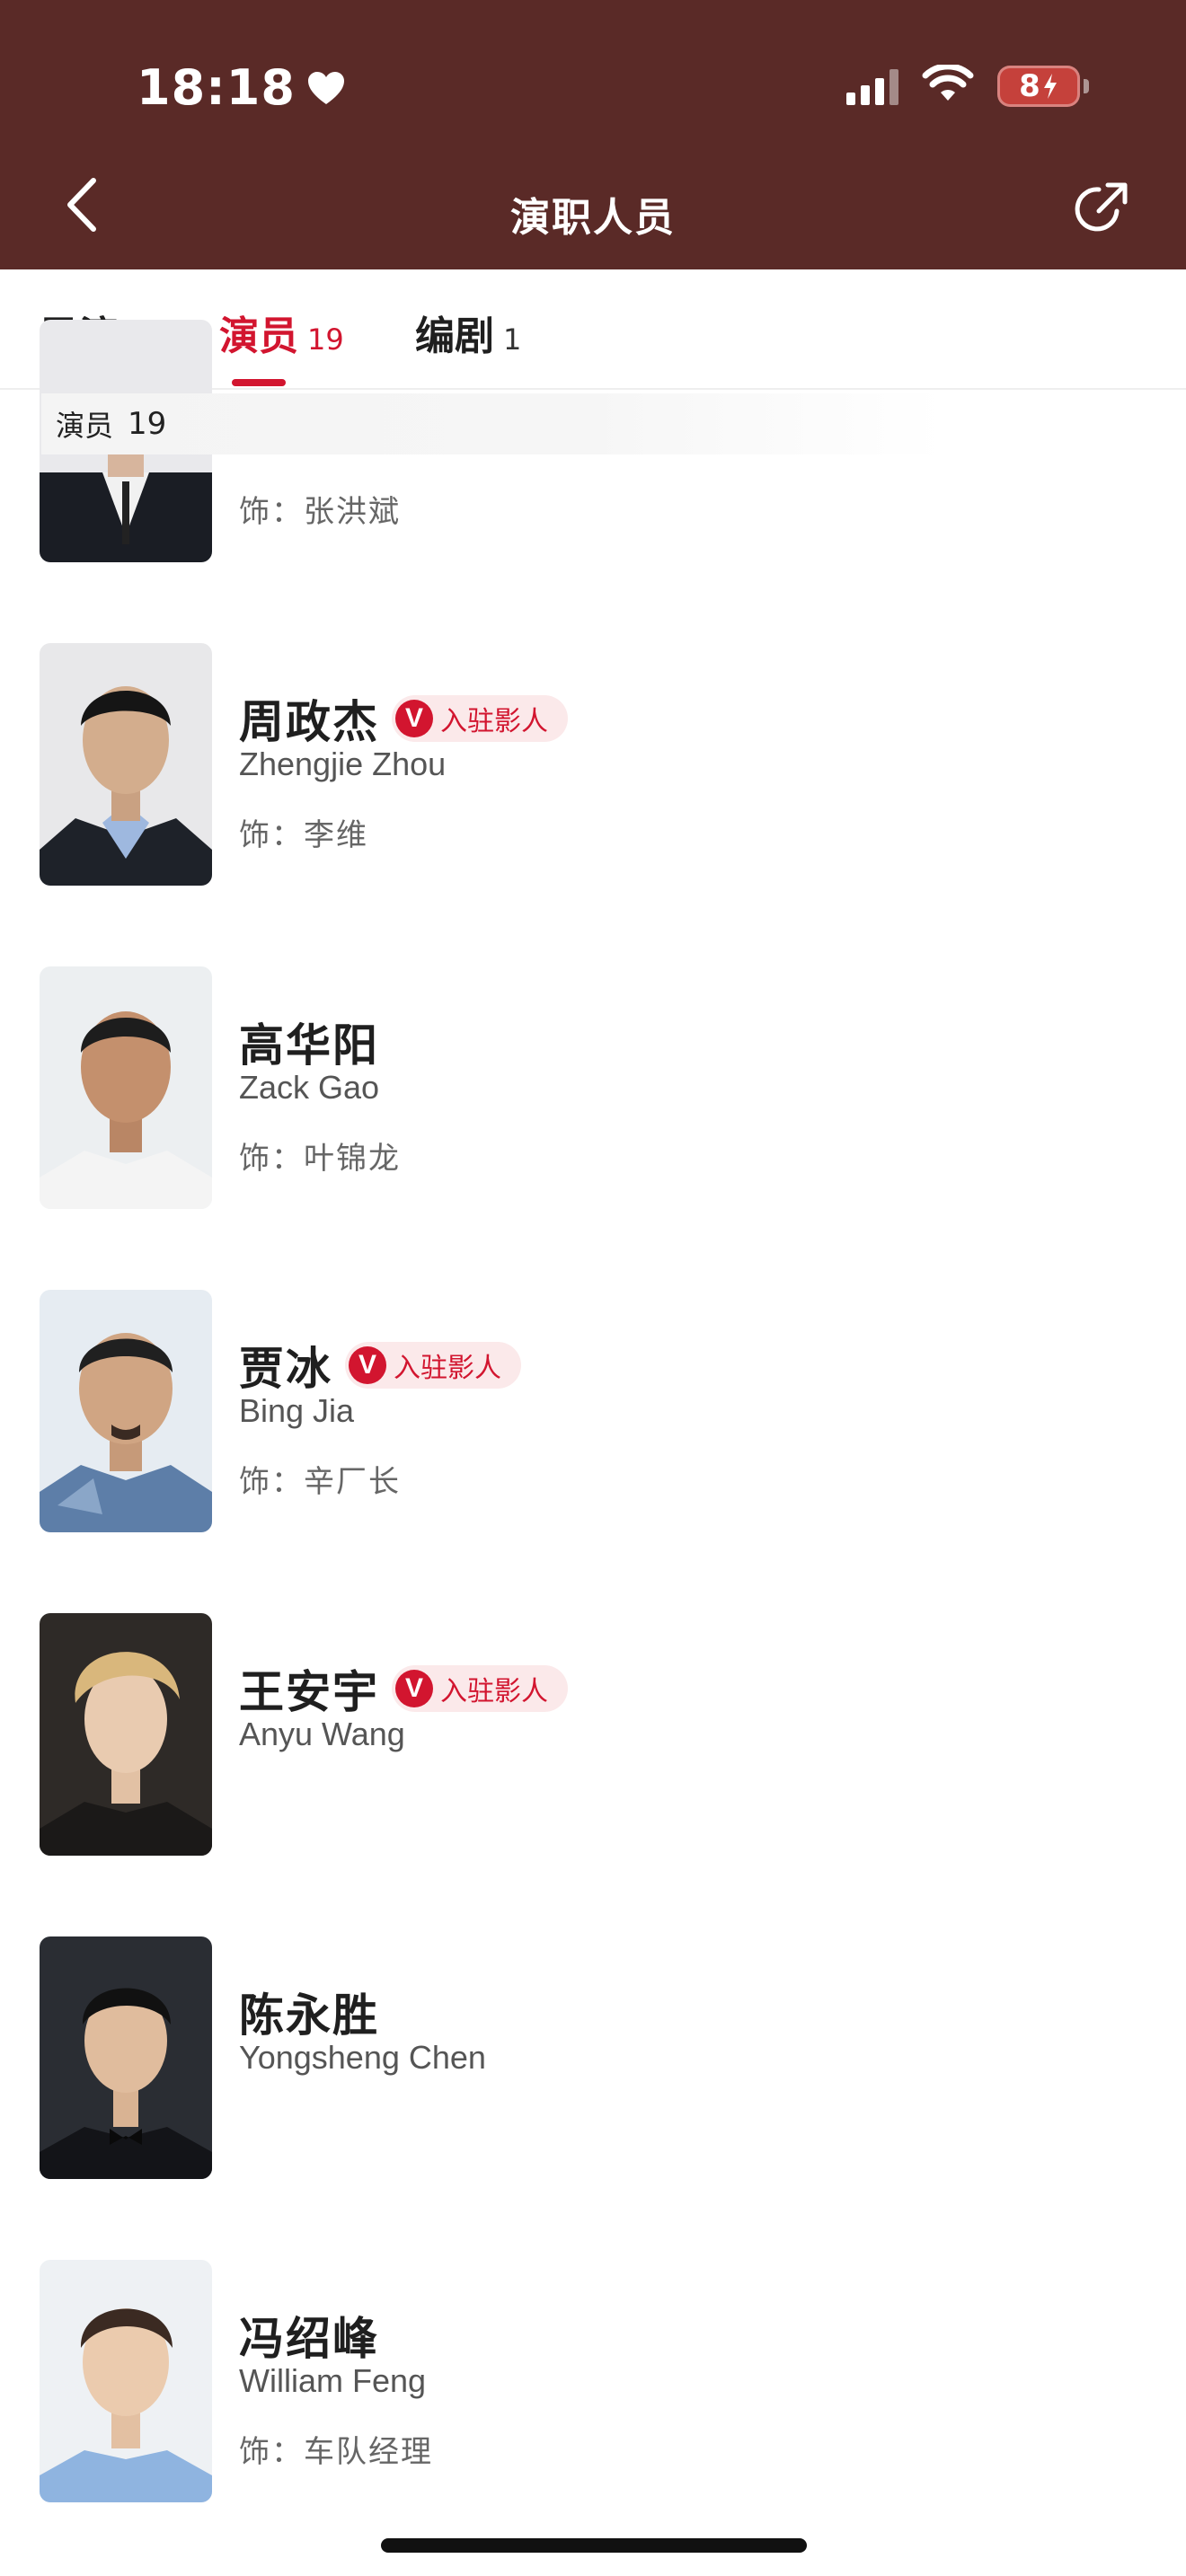 The image size is (1186, 2576). I want to click on cast-name-row: 高华阳, so click(309, 1042).